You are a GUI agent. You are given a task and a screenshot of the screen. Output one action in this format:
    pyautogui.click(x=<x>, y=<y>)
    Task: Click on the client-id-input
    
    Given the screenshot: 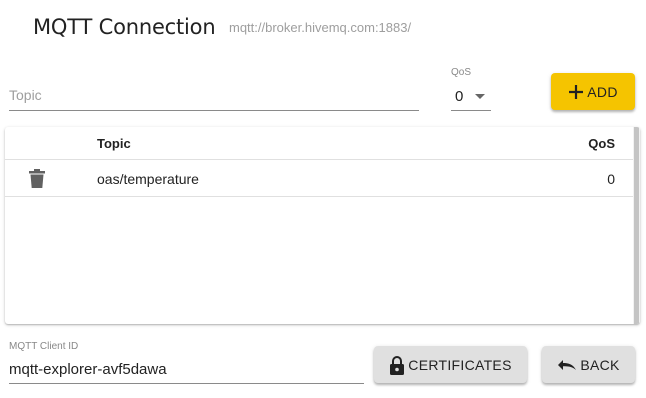 What is the action you would take?
    pyautogui.click(x=186, y=369)
    